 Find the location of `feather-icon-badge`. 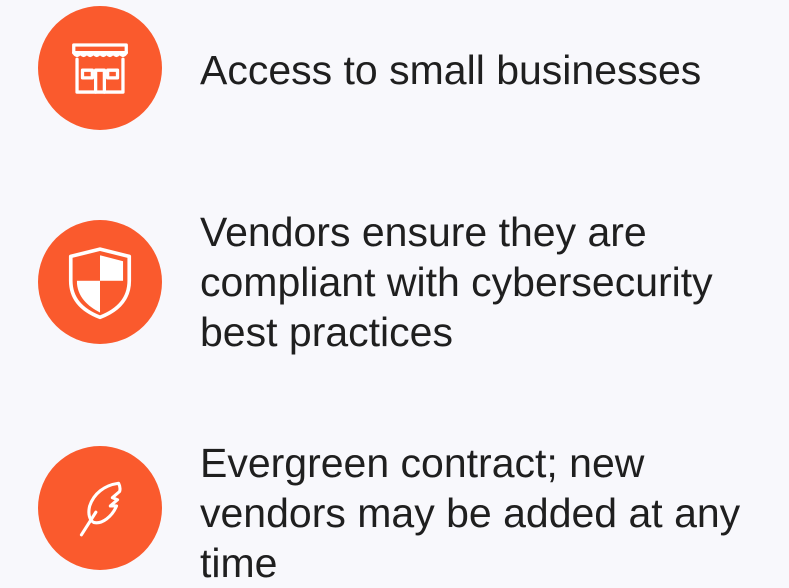

feather-icon-badge is located at coordinates (100, 508).